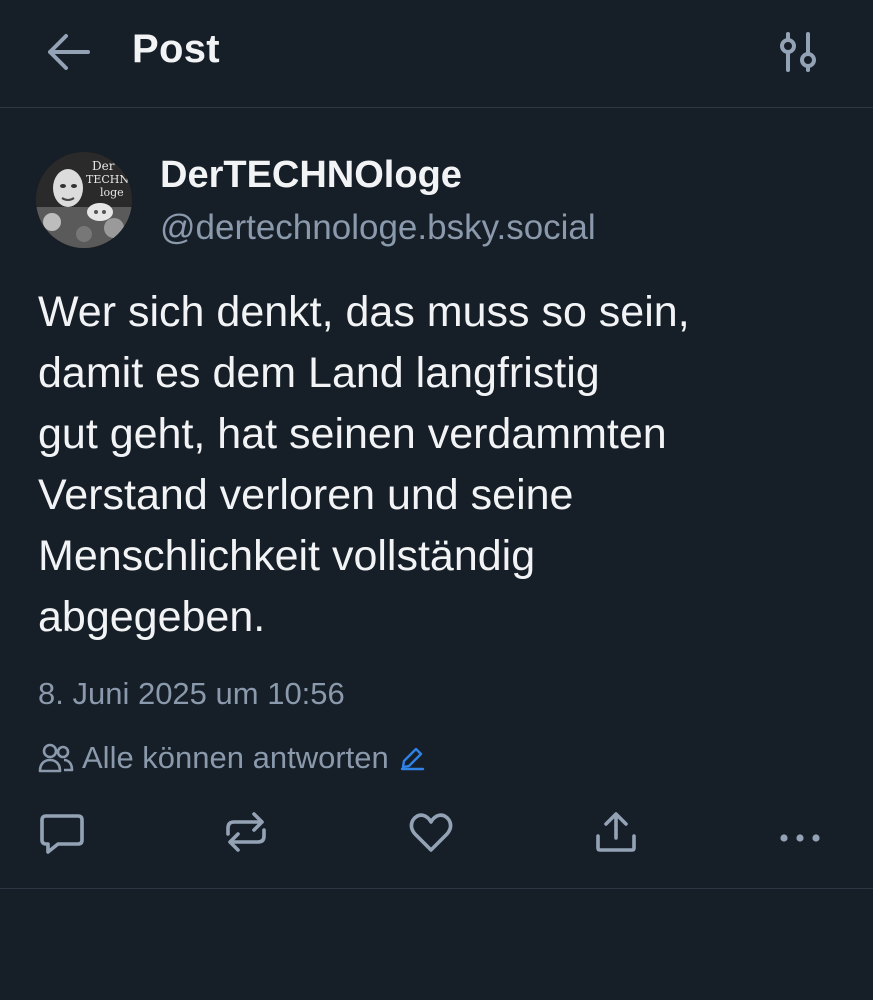 The width and height of the screenshot is (873, 1000). Describe the element at coordinates (412, 759) in the screenshot. I see `pencil-icon` at that location.